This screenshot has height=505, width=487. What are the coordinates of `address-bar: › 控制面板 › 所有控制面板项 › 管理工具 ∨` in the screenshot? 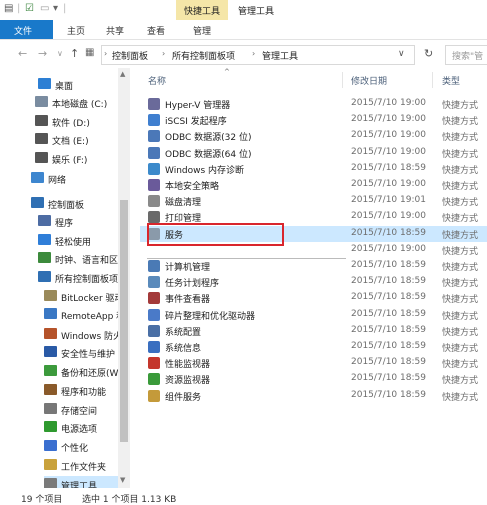 It's located at (258, 55).